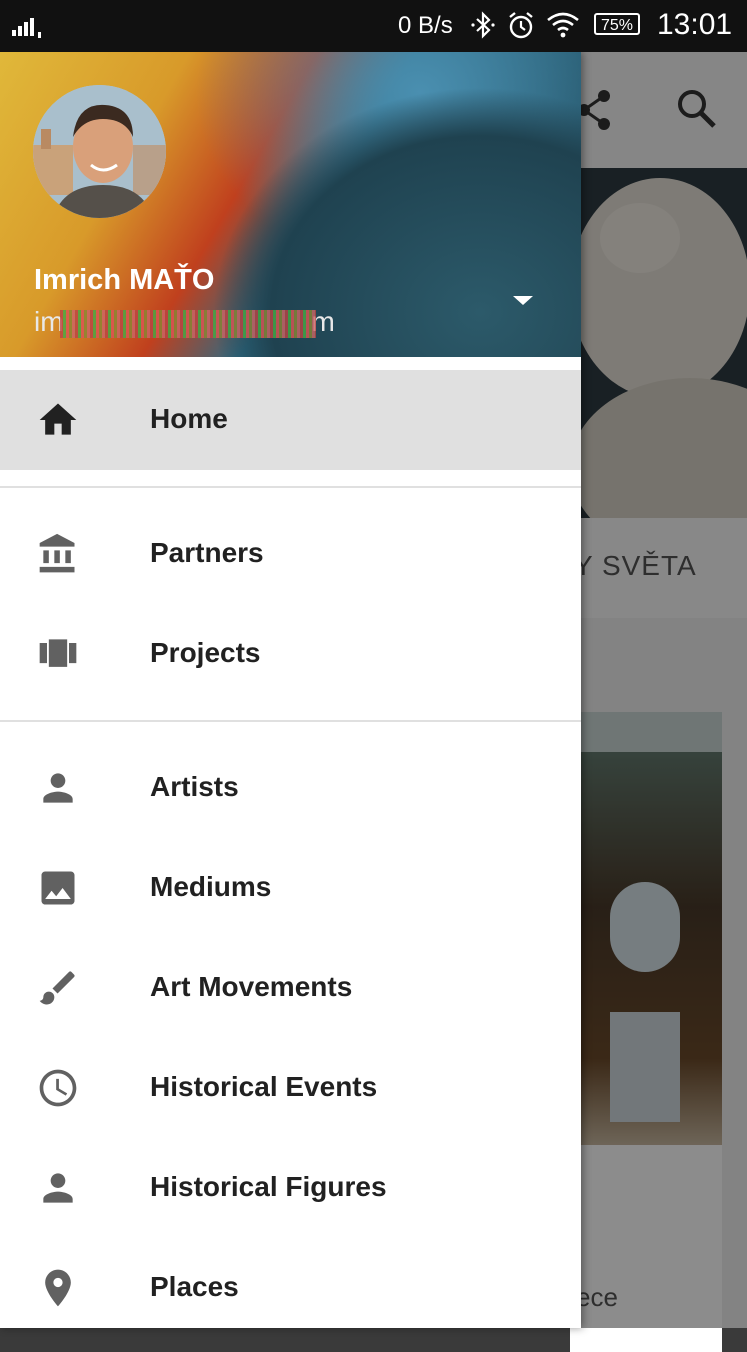  Describe the element at coordinates (268, 1186) in the screenshot. I see `nav-item-label: Historical Figures` at that location.